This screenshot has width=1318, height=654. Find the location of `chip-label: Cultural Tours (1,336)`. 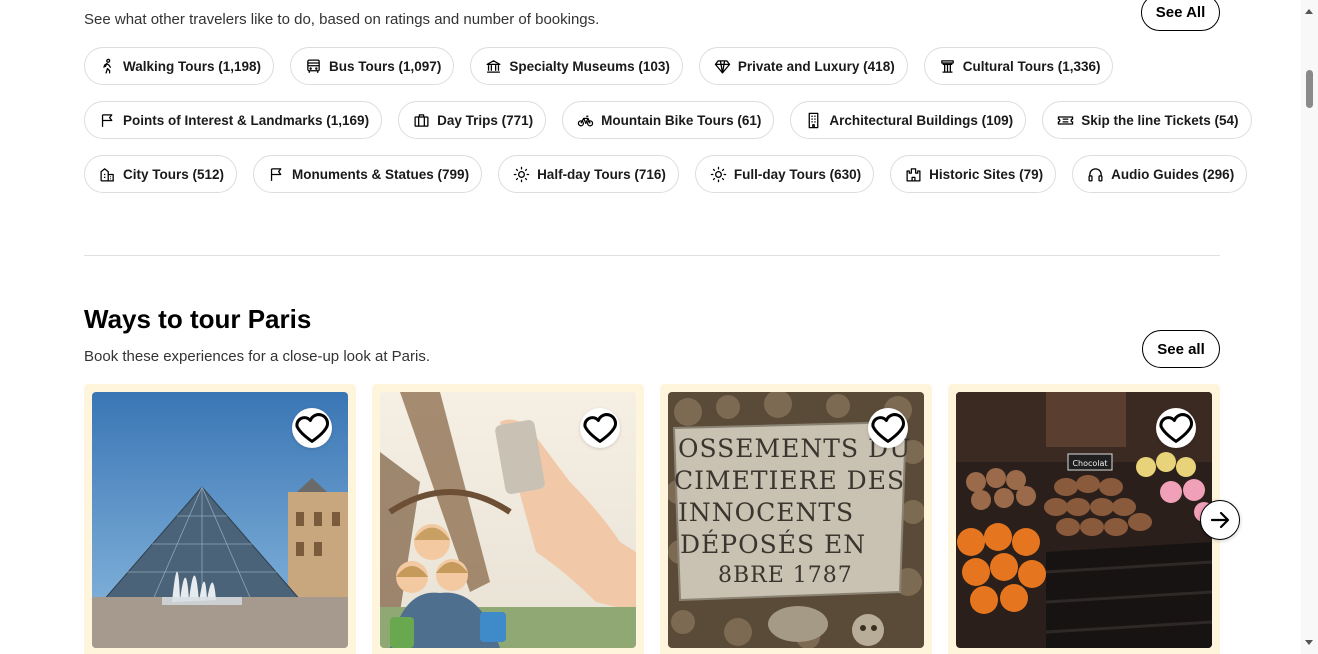

chip-label: Cultural Tours (1,336) is located at coordinates (1031, 66).